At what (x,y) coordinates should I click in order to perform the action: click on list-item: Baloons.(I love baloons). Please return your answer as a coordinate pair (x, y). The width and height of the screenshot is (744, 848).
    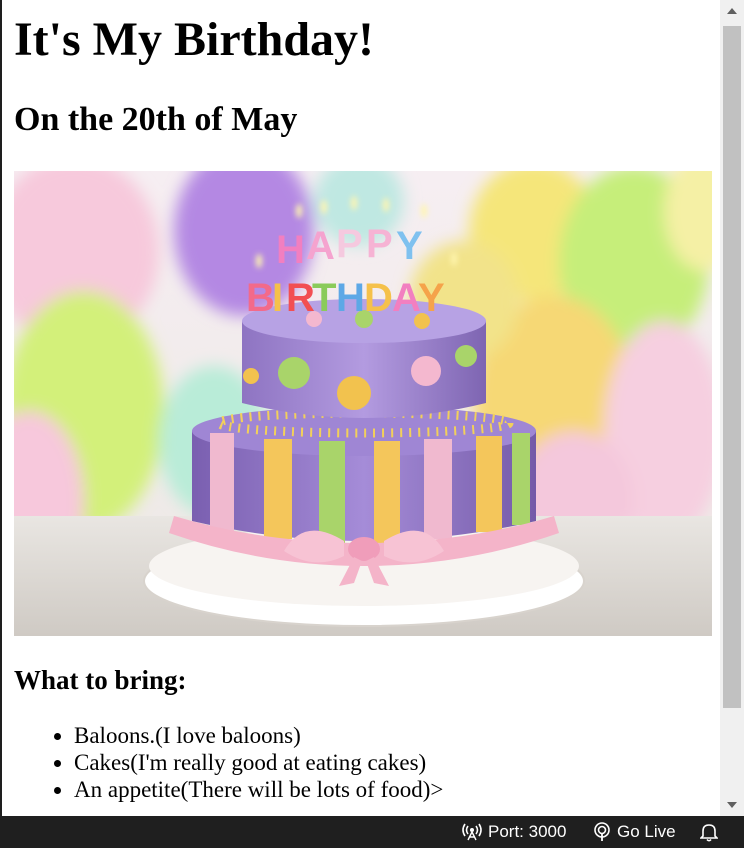
    Looking at the image, I should click on (258, 735).